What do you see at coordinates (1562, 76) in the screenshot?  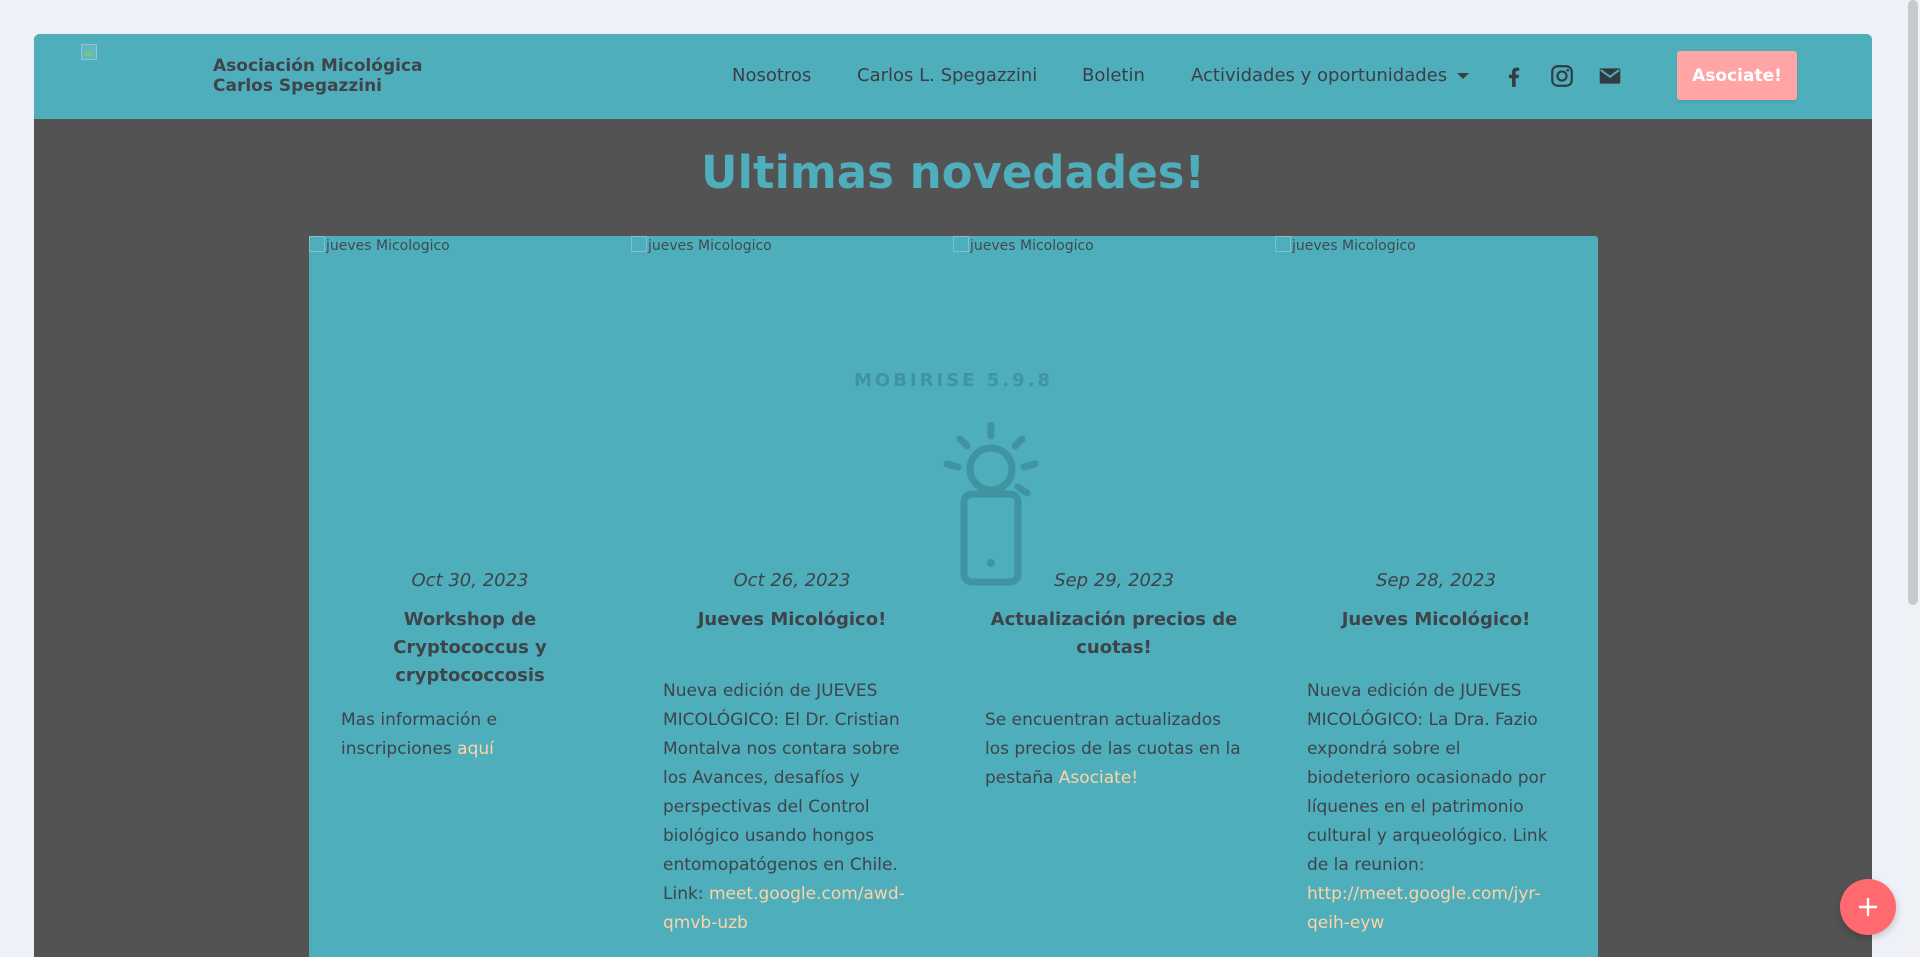 I see `instagram-icon` at bounding box center [1562, 76].